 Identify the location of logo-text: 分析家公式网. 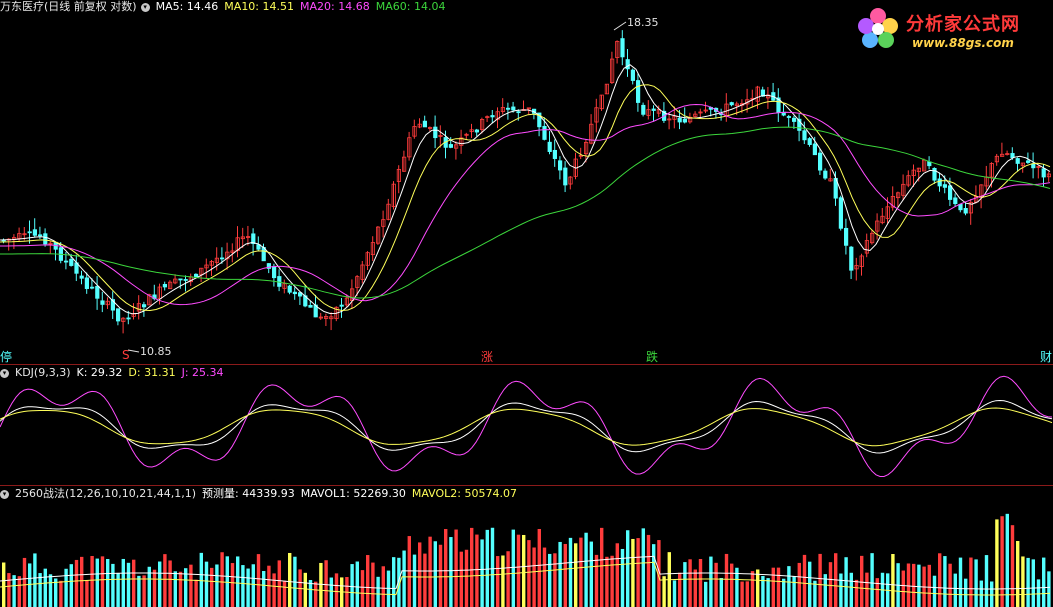
(963, 24).